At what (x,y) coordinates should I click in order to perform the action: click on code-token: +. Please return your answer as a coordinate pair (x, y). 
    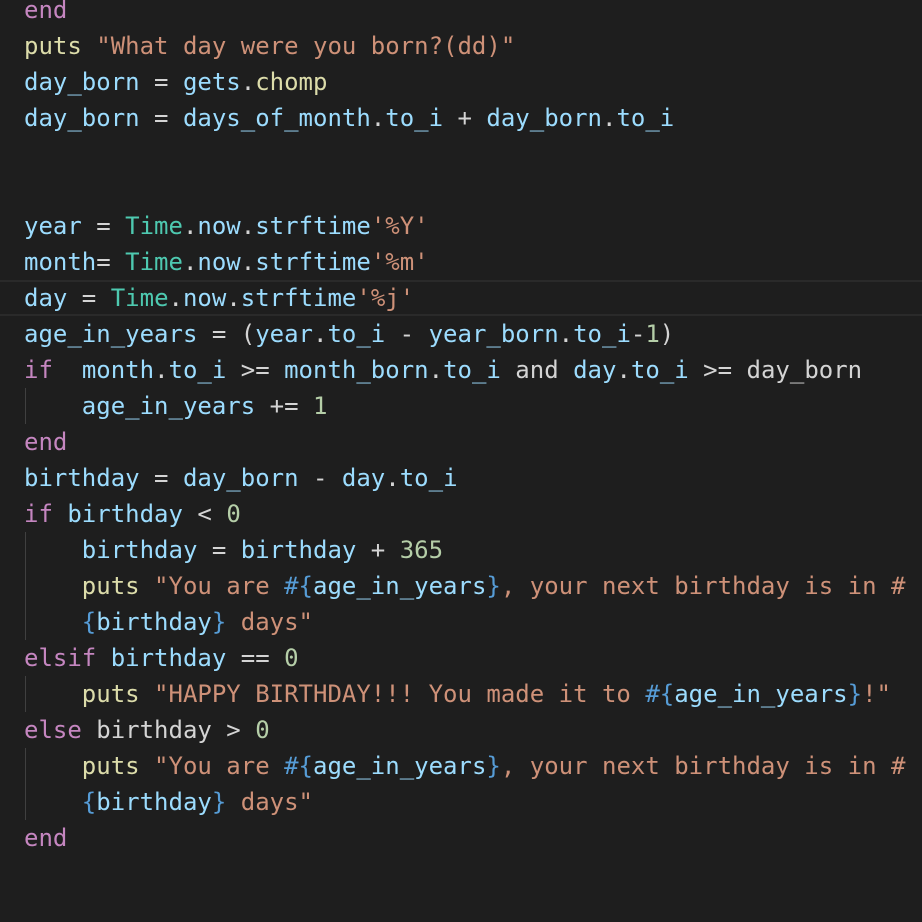
    Looking at the image, I should click on (465, 118).